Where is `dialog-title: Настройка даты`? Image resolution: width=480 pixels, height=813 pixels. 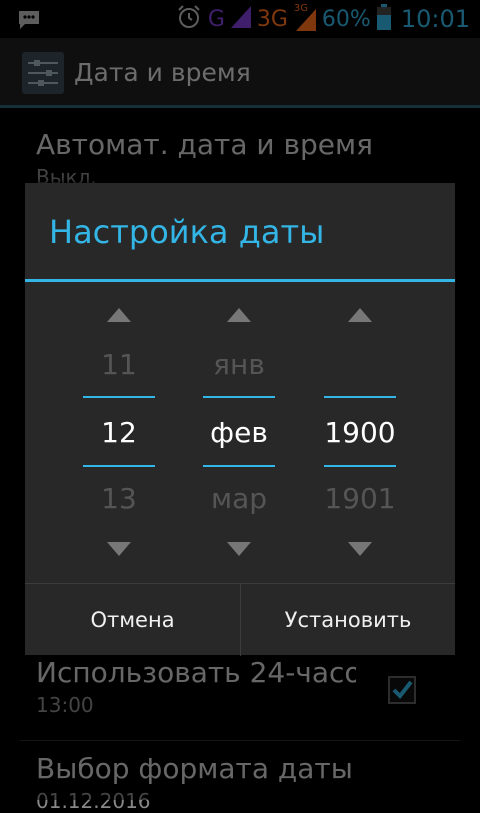
dialog-title: Настройка даты is located at coordinates (187, 232).